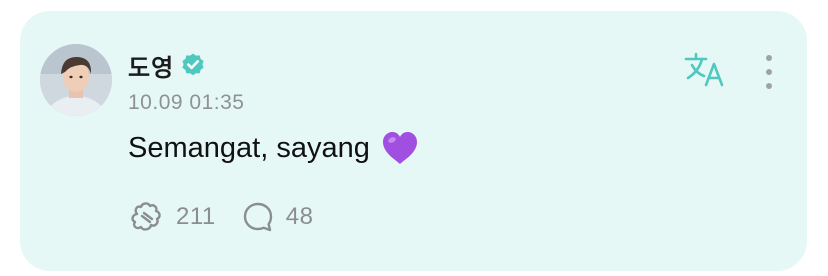 This screenshot has width=828, height=276. I want to click on more-options-button, so click(769, 72).